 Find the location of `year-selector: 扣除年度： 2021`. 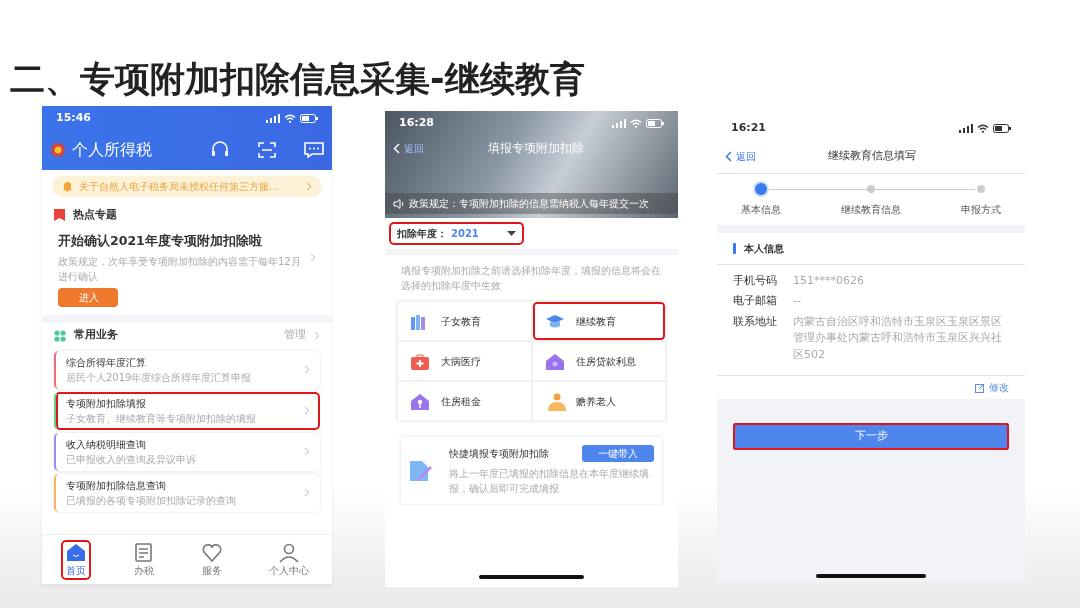

year-selector: 扣除年度： 2021 is located at coordinates (456, 233).